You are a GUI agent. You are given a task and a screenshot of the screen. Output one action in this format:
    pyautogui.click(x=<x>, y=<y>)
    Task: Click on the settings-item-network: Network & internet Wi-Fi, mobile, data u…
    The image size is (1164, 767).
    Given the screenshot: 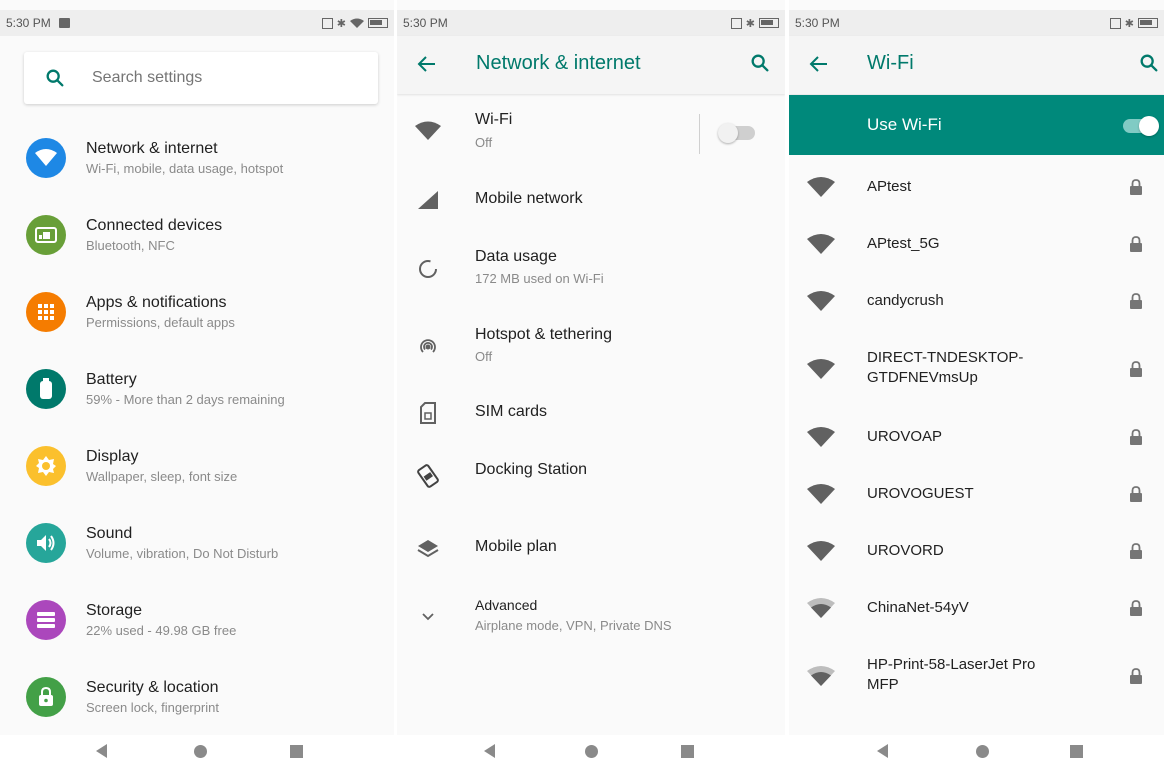 What is the action you would take?
    pyautogui.click(x=197, y=158)
    